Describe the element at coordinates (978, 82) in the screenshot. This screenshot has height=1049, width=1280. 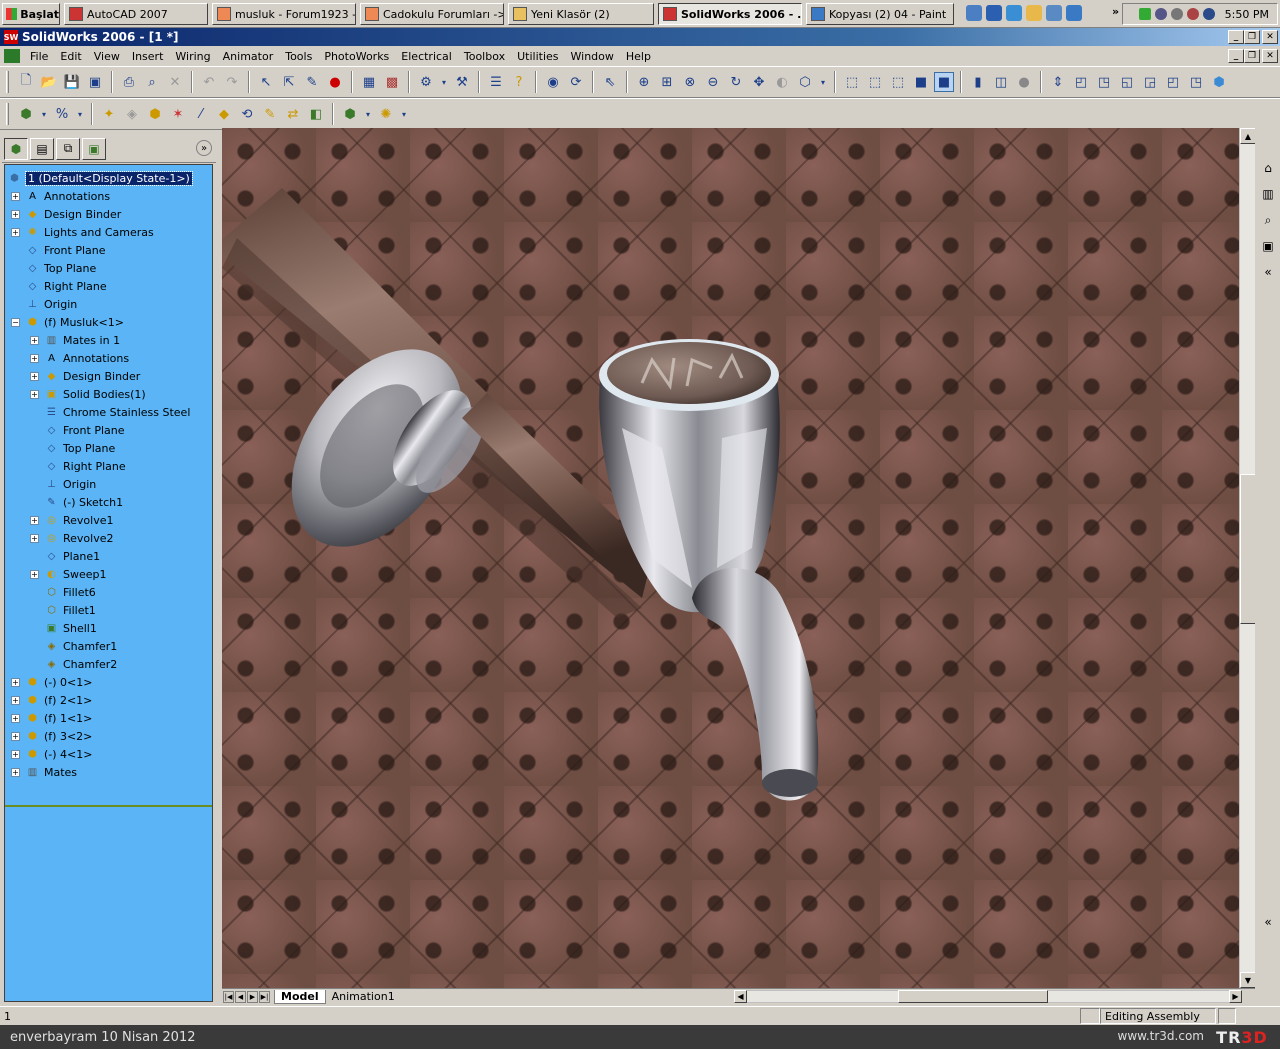
I see `shadows-icon: ▮` at that location.